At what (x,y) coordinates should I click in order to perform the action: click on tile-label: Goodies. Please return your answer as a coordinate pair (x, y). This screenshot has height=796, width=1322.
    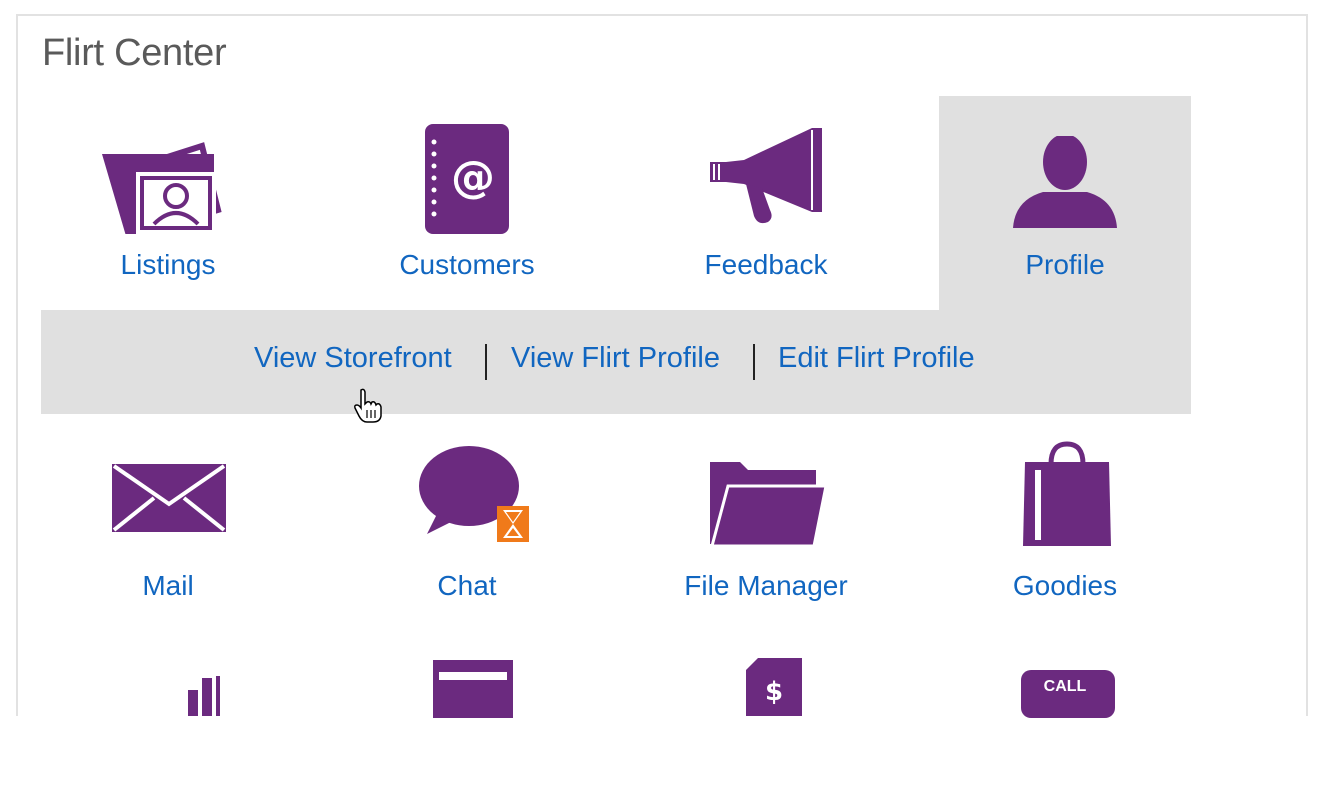
    Looking at the image, I should click on (1065, 585).